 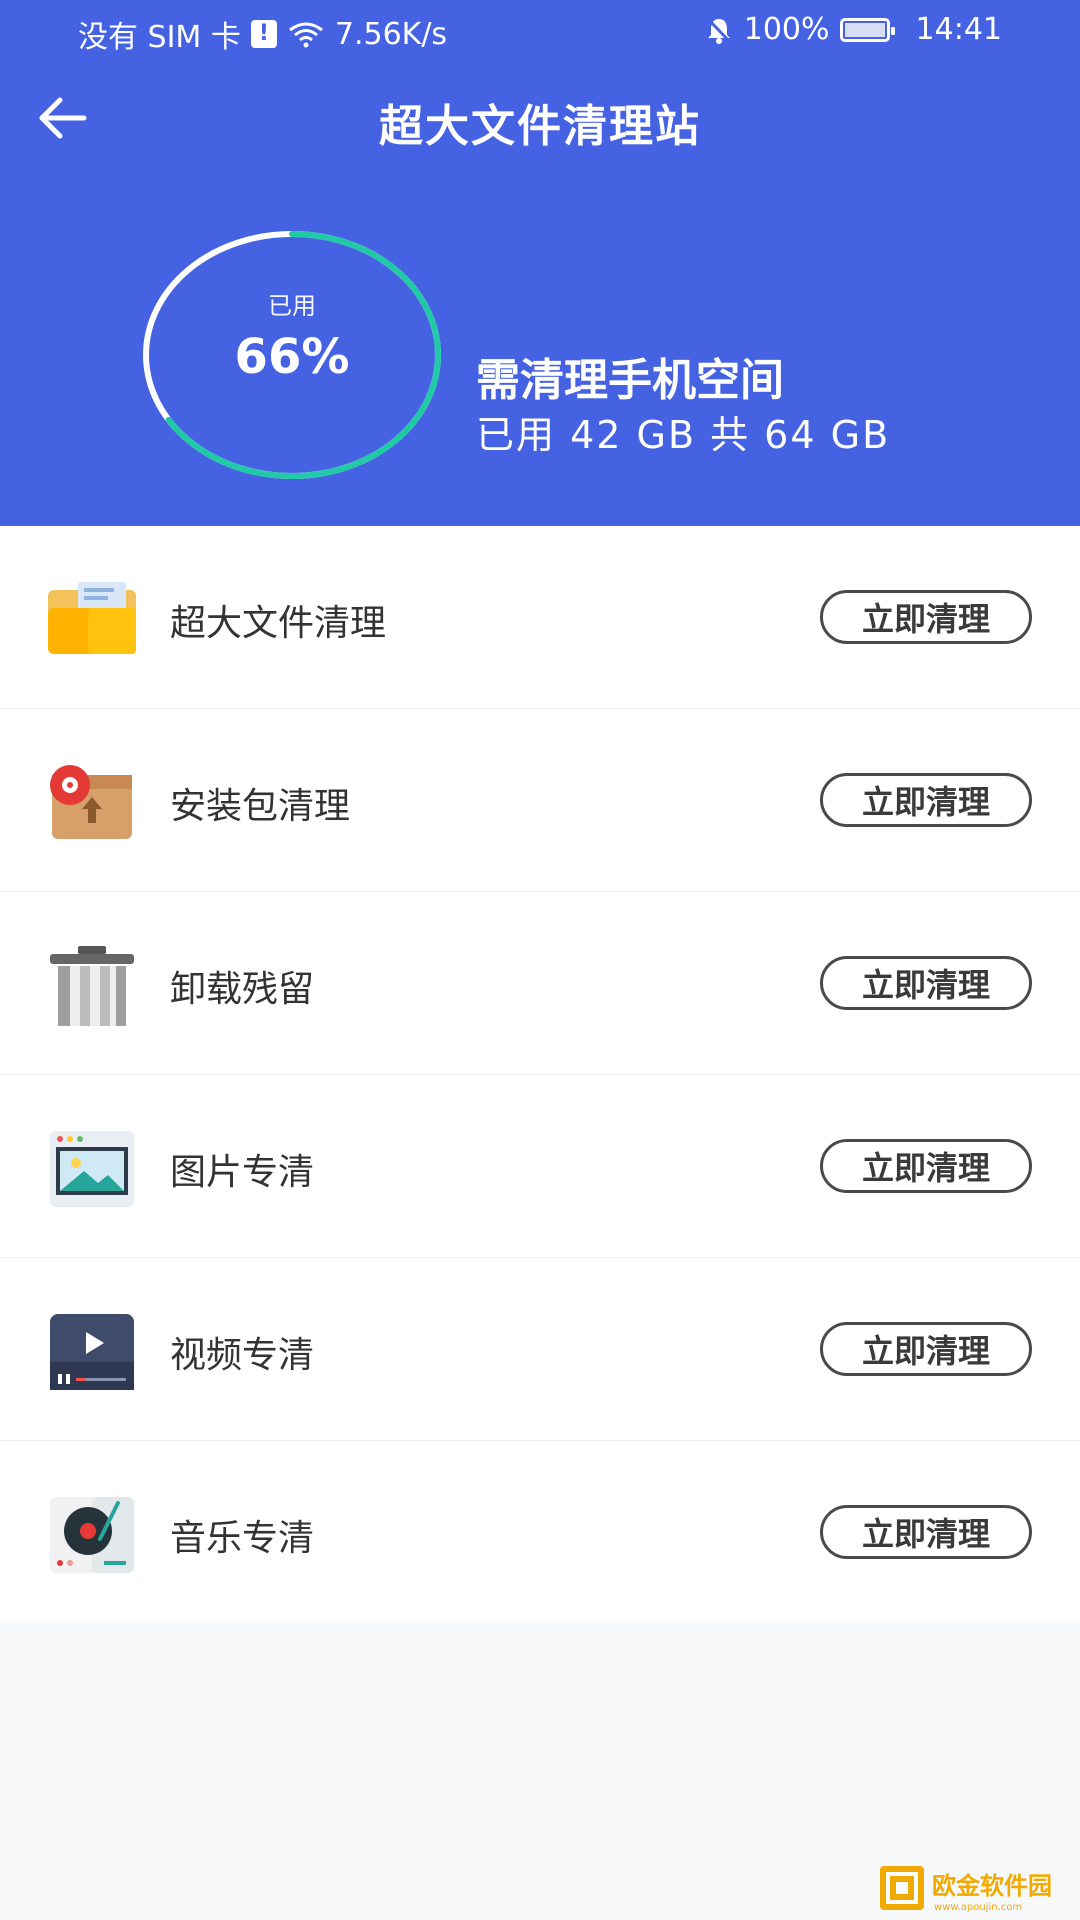 I want to click on watermark-logo: 欧金软件园 www.apoujin.com, so click(x=966, y=1889).